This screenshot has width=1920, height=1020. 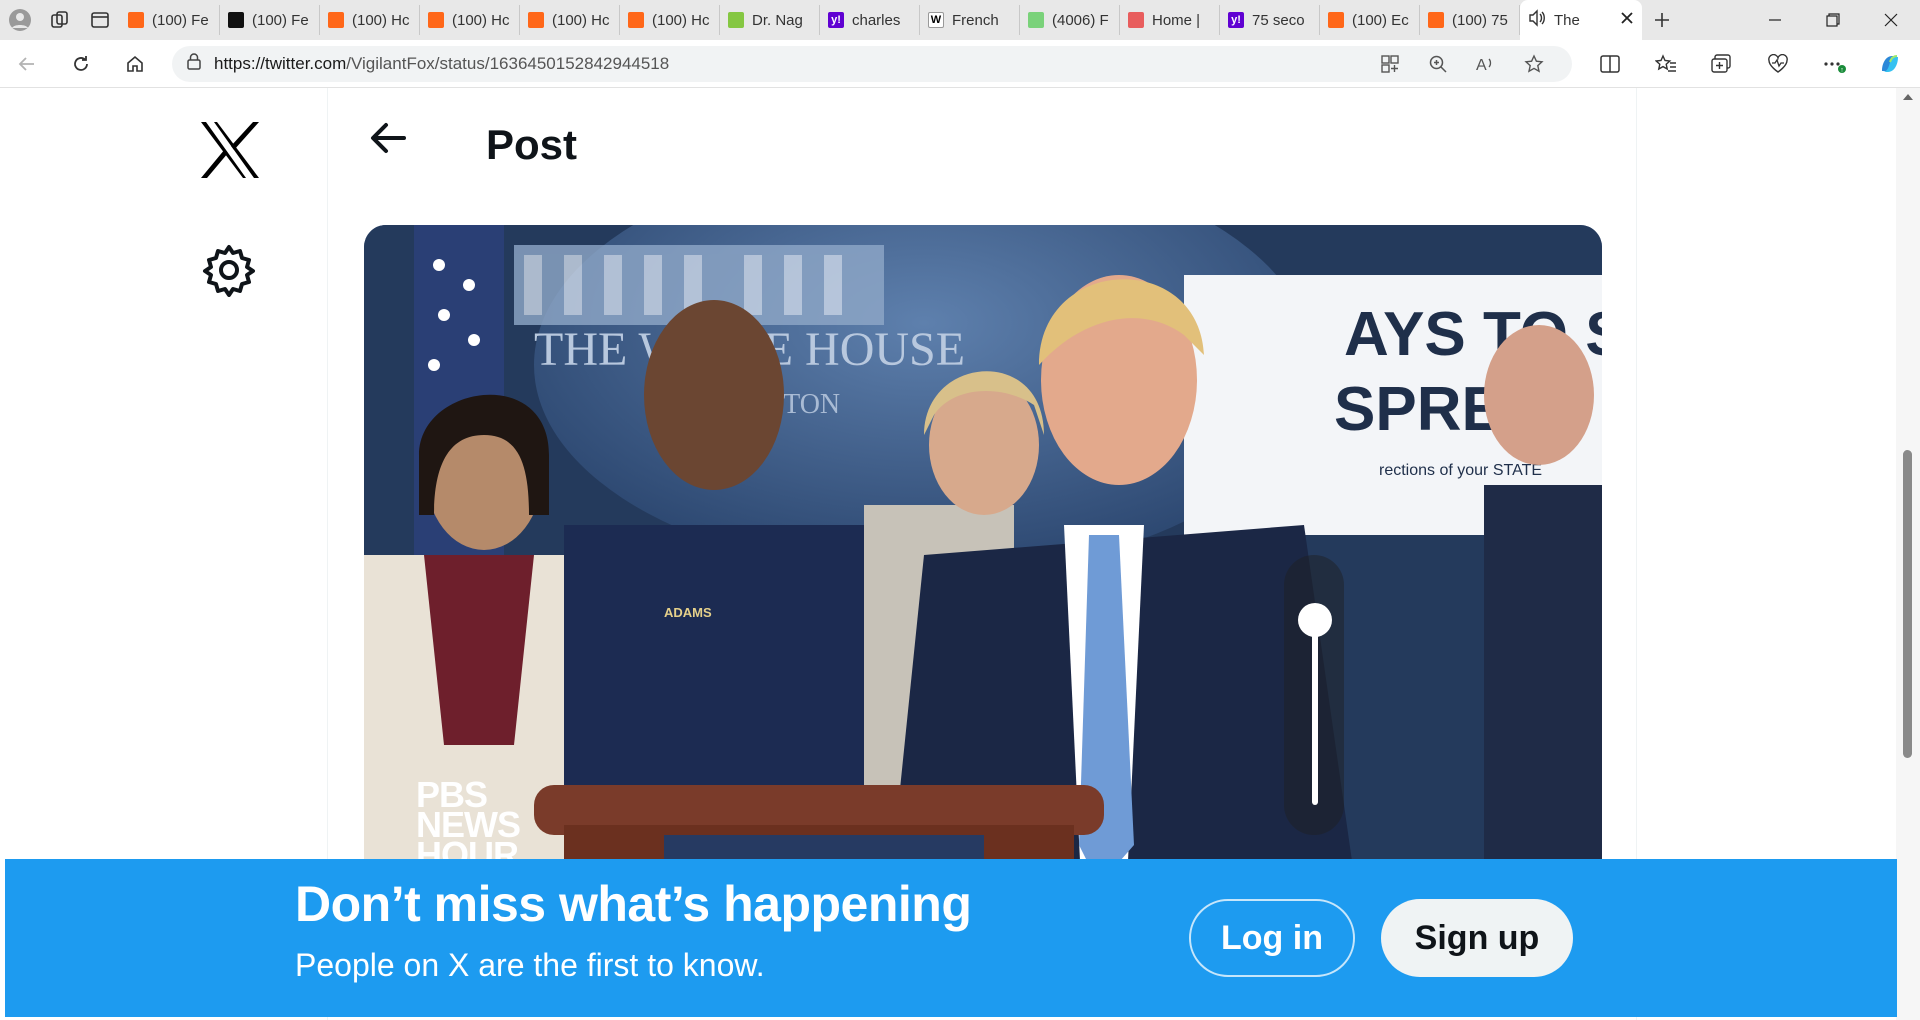 I want to click on restore-icon, so click(x=1833, y=20).